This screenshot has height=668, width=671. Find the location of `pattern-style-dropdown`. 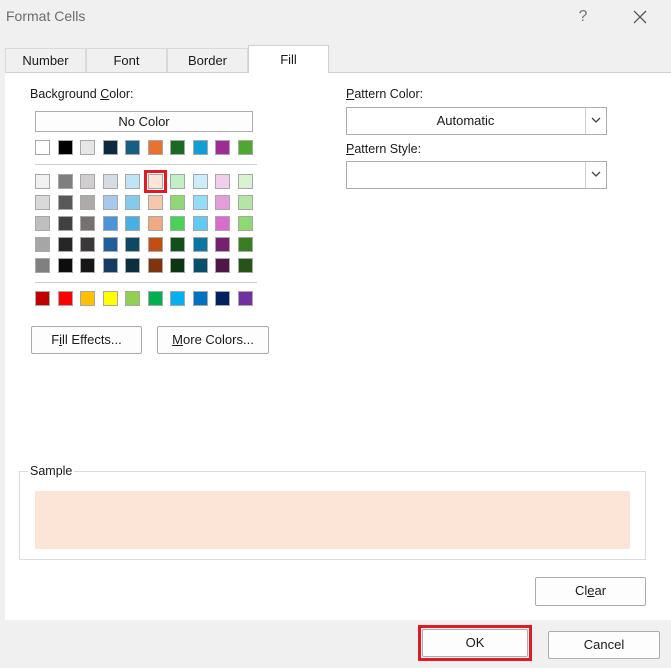

pattern-style-dropdown is located at coordinates (476, 175).